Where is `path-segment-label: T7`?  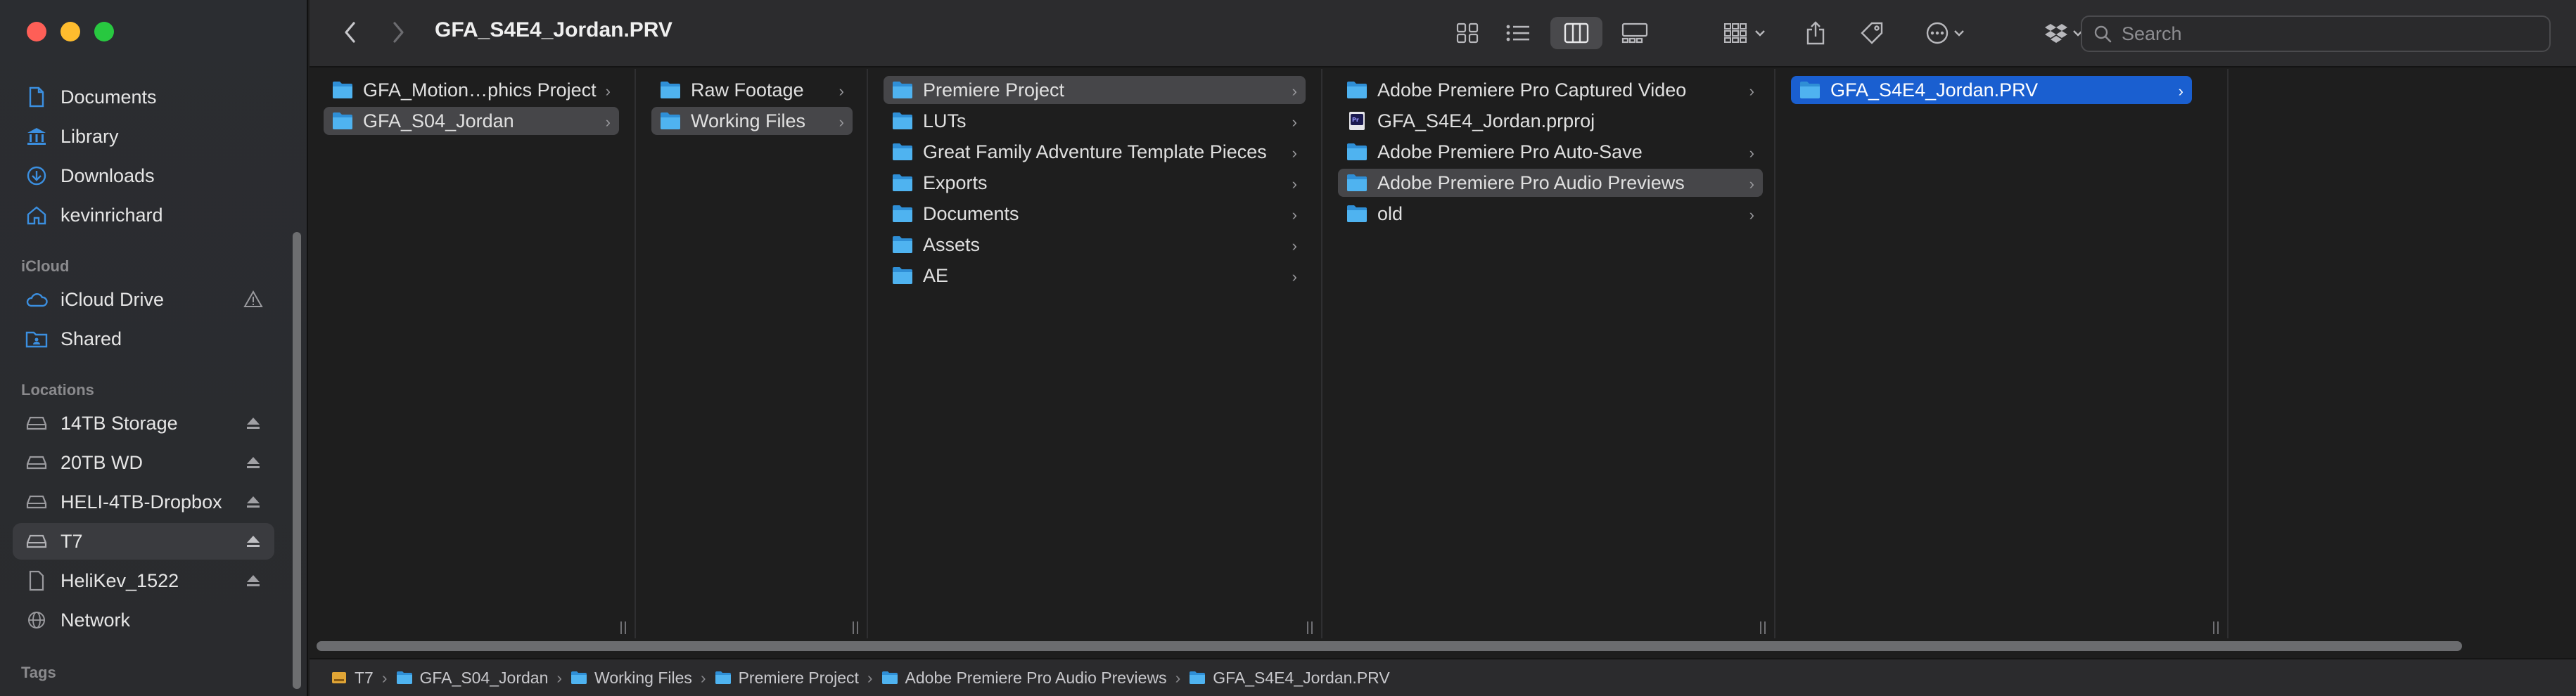
path-segment-label: T7 is located at coordinates (364, 677).